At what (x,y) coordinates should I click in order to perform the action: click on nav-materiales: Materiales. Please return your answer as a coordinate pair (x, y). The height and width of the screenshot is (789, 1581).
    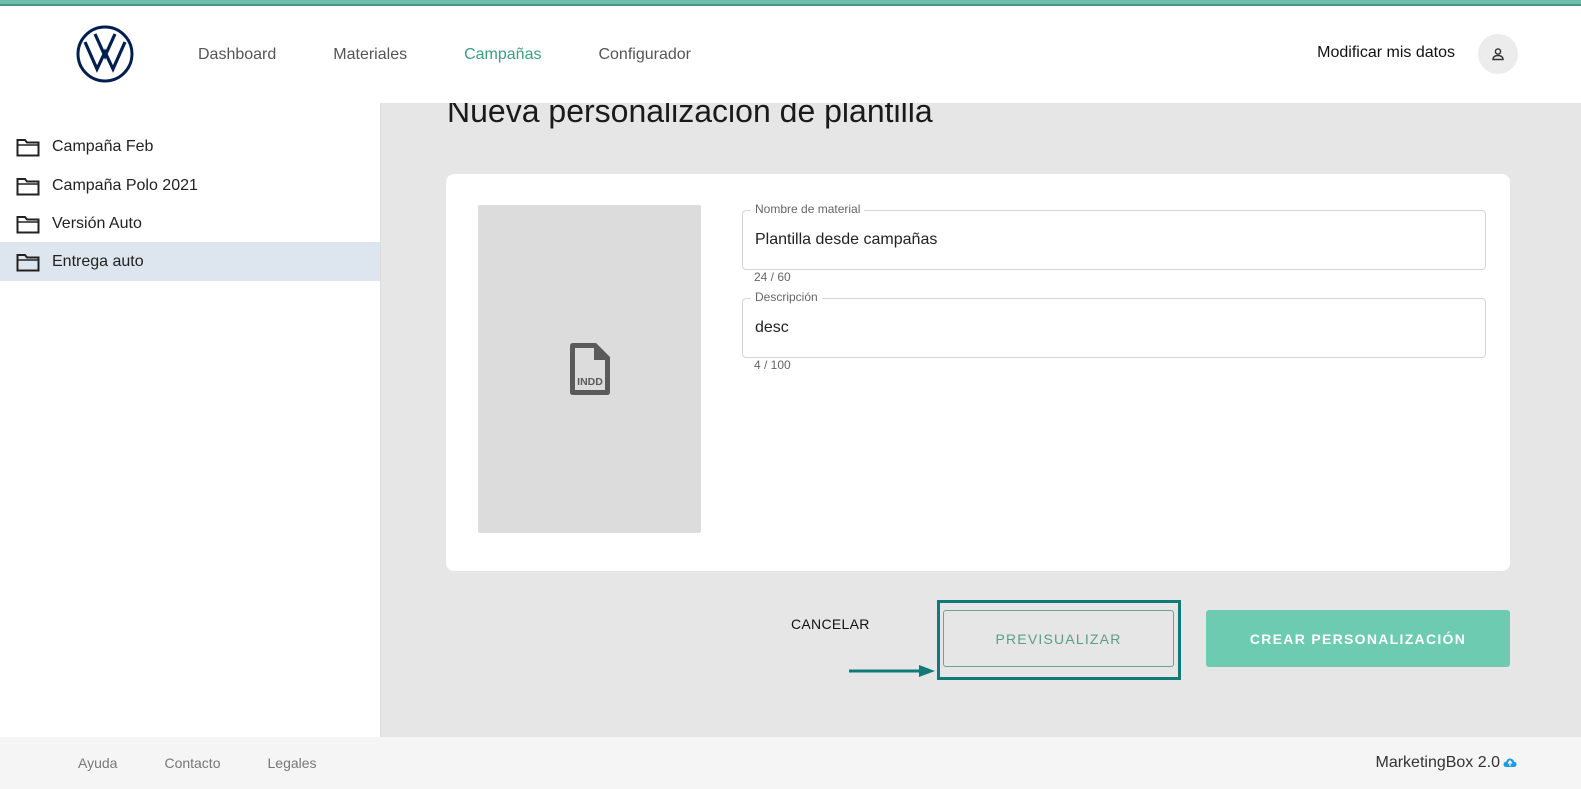
    Looking at the image, I should click on (370, 55).